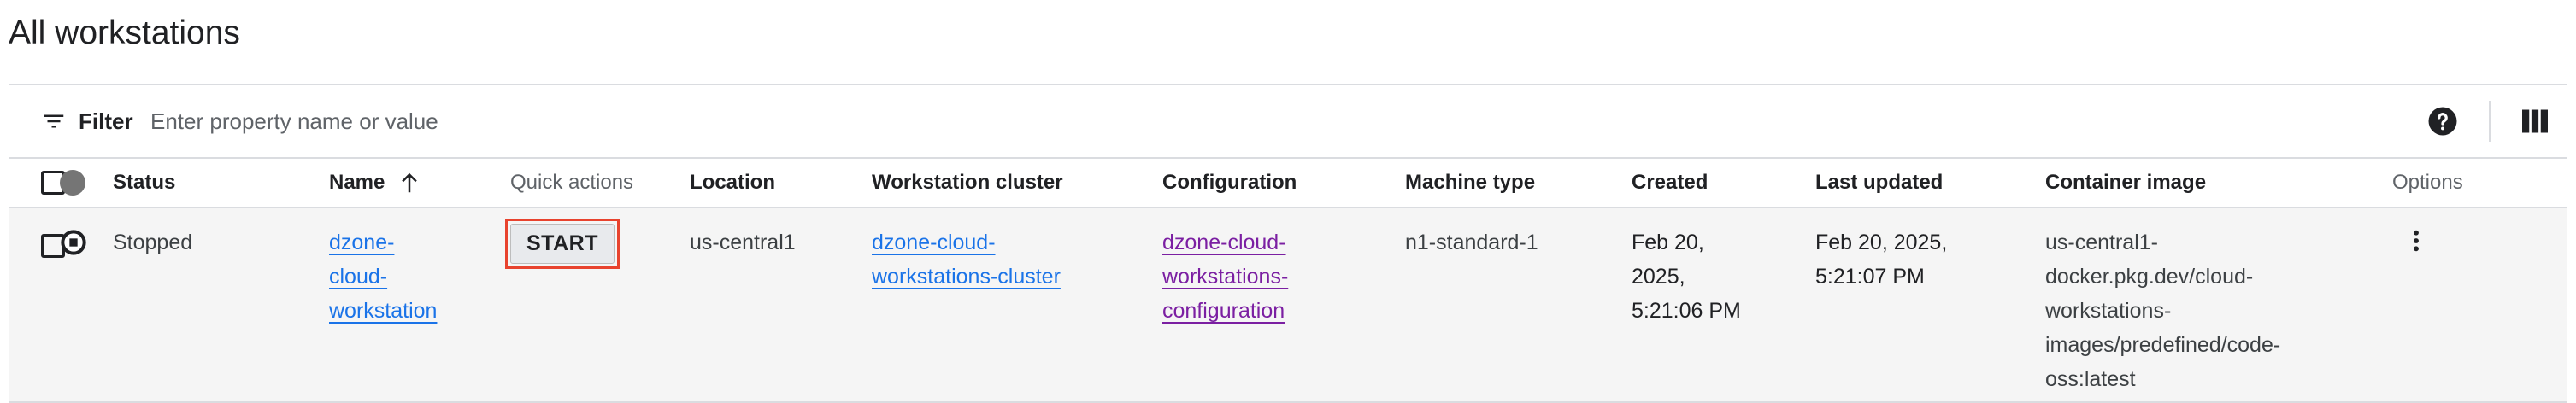 The width and height of the screenshot is (2576, 403). I want to click on page-title: All workstations, so click(124, 33).